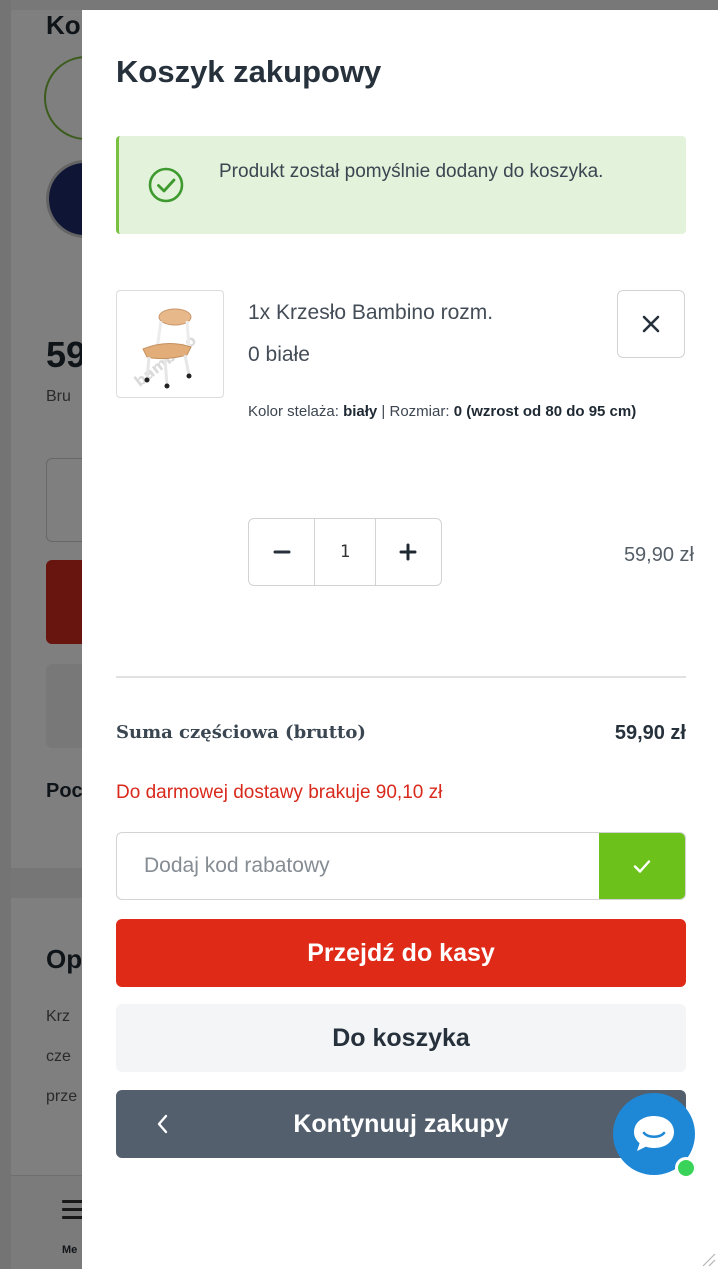 The height and width of the screenshot is (1269, 718). I want to click on online-status-dot, so click(686, 1168).